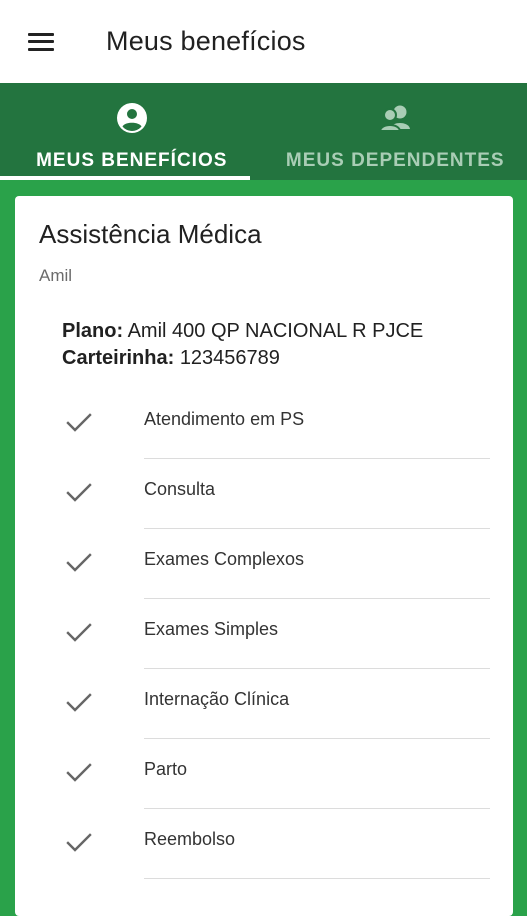 Image resolution: width=527 pixels, height=916 pixels. What do you see at coordinates (224, 419) in the screenshot?
I see `benefit-label: Atendimento em PS` at bounding box center [224, 419].